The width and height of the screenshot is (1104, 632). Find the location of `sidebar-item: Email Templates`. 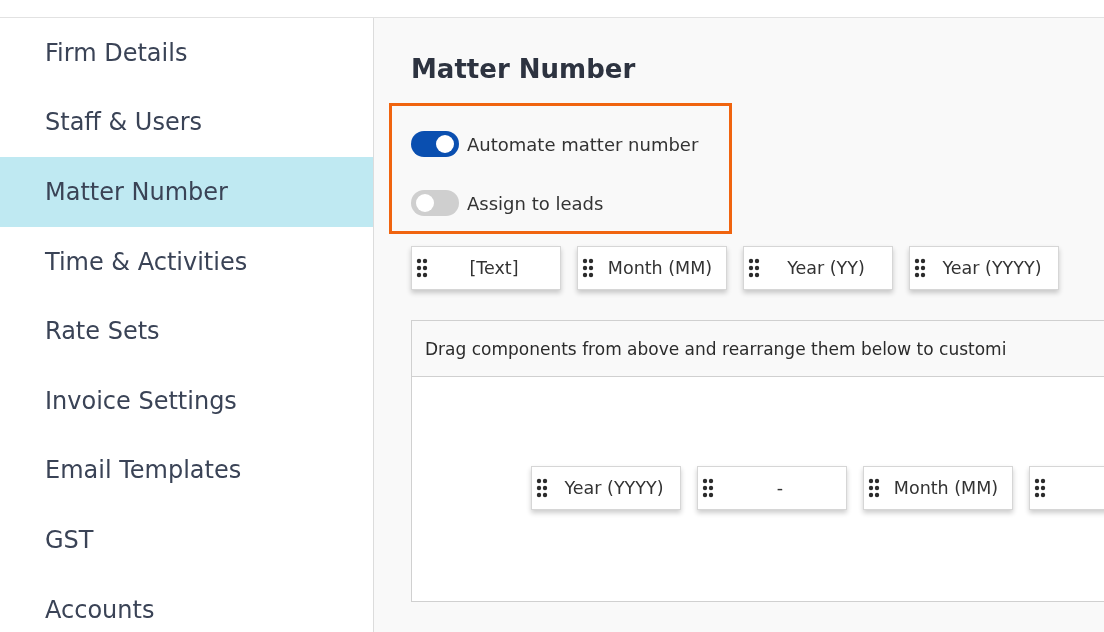

sidebar-item: Email Templates is located at coordinates (186, 470).